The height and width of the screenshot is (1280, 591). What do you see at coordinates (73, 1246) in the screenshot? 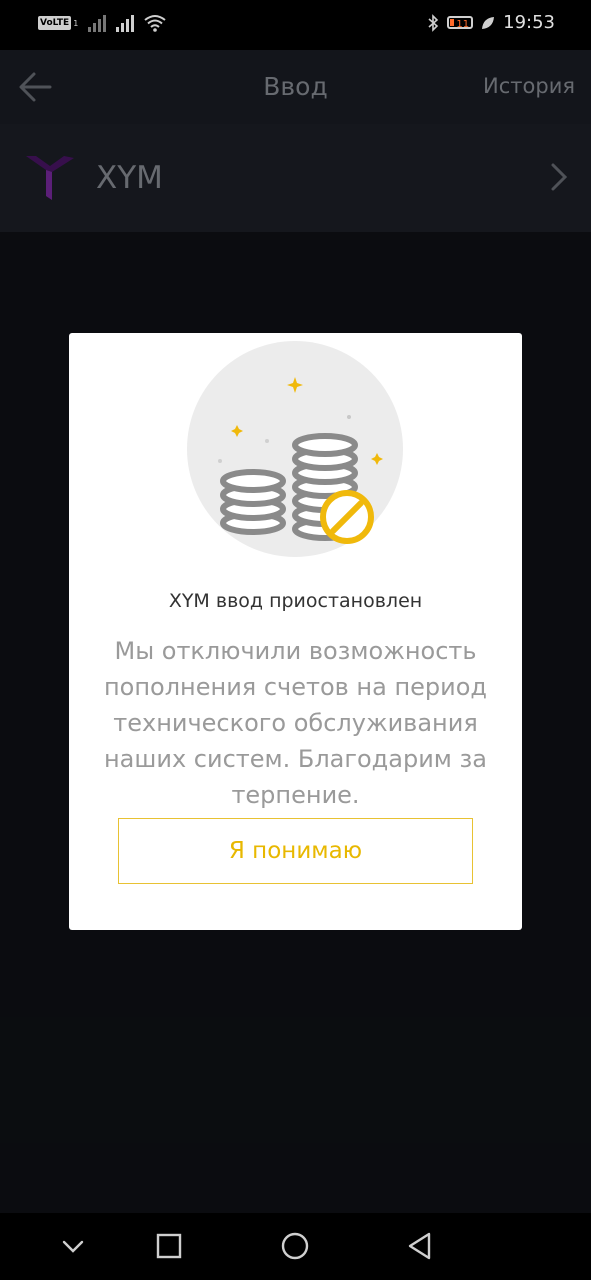
I see `chevron-down-icon` at bounding box center [73, 1246].